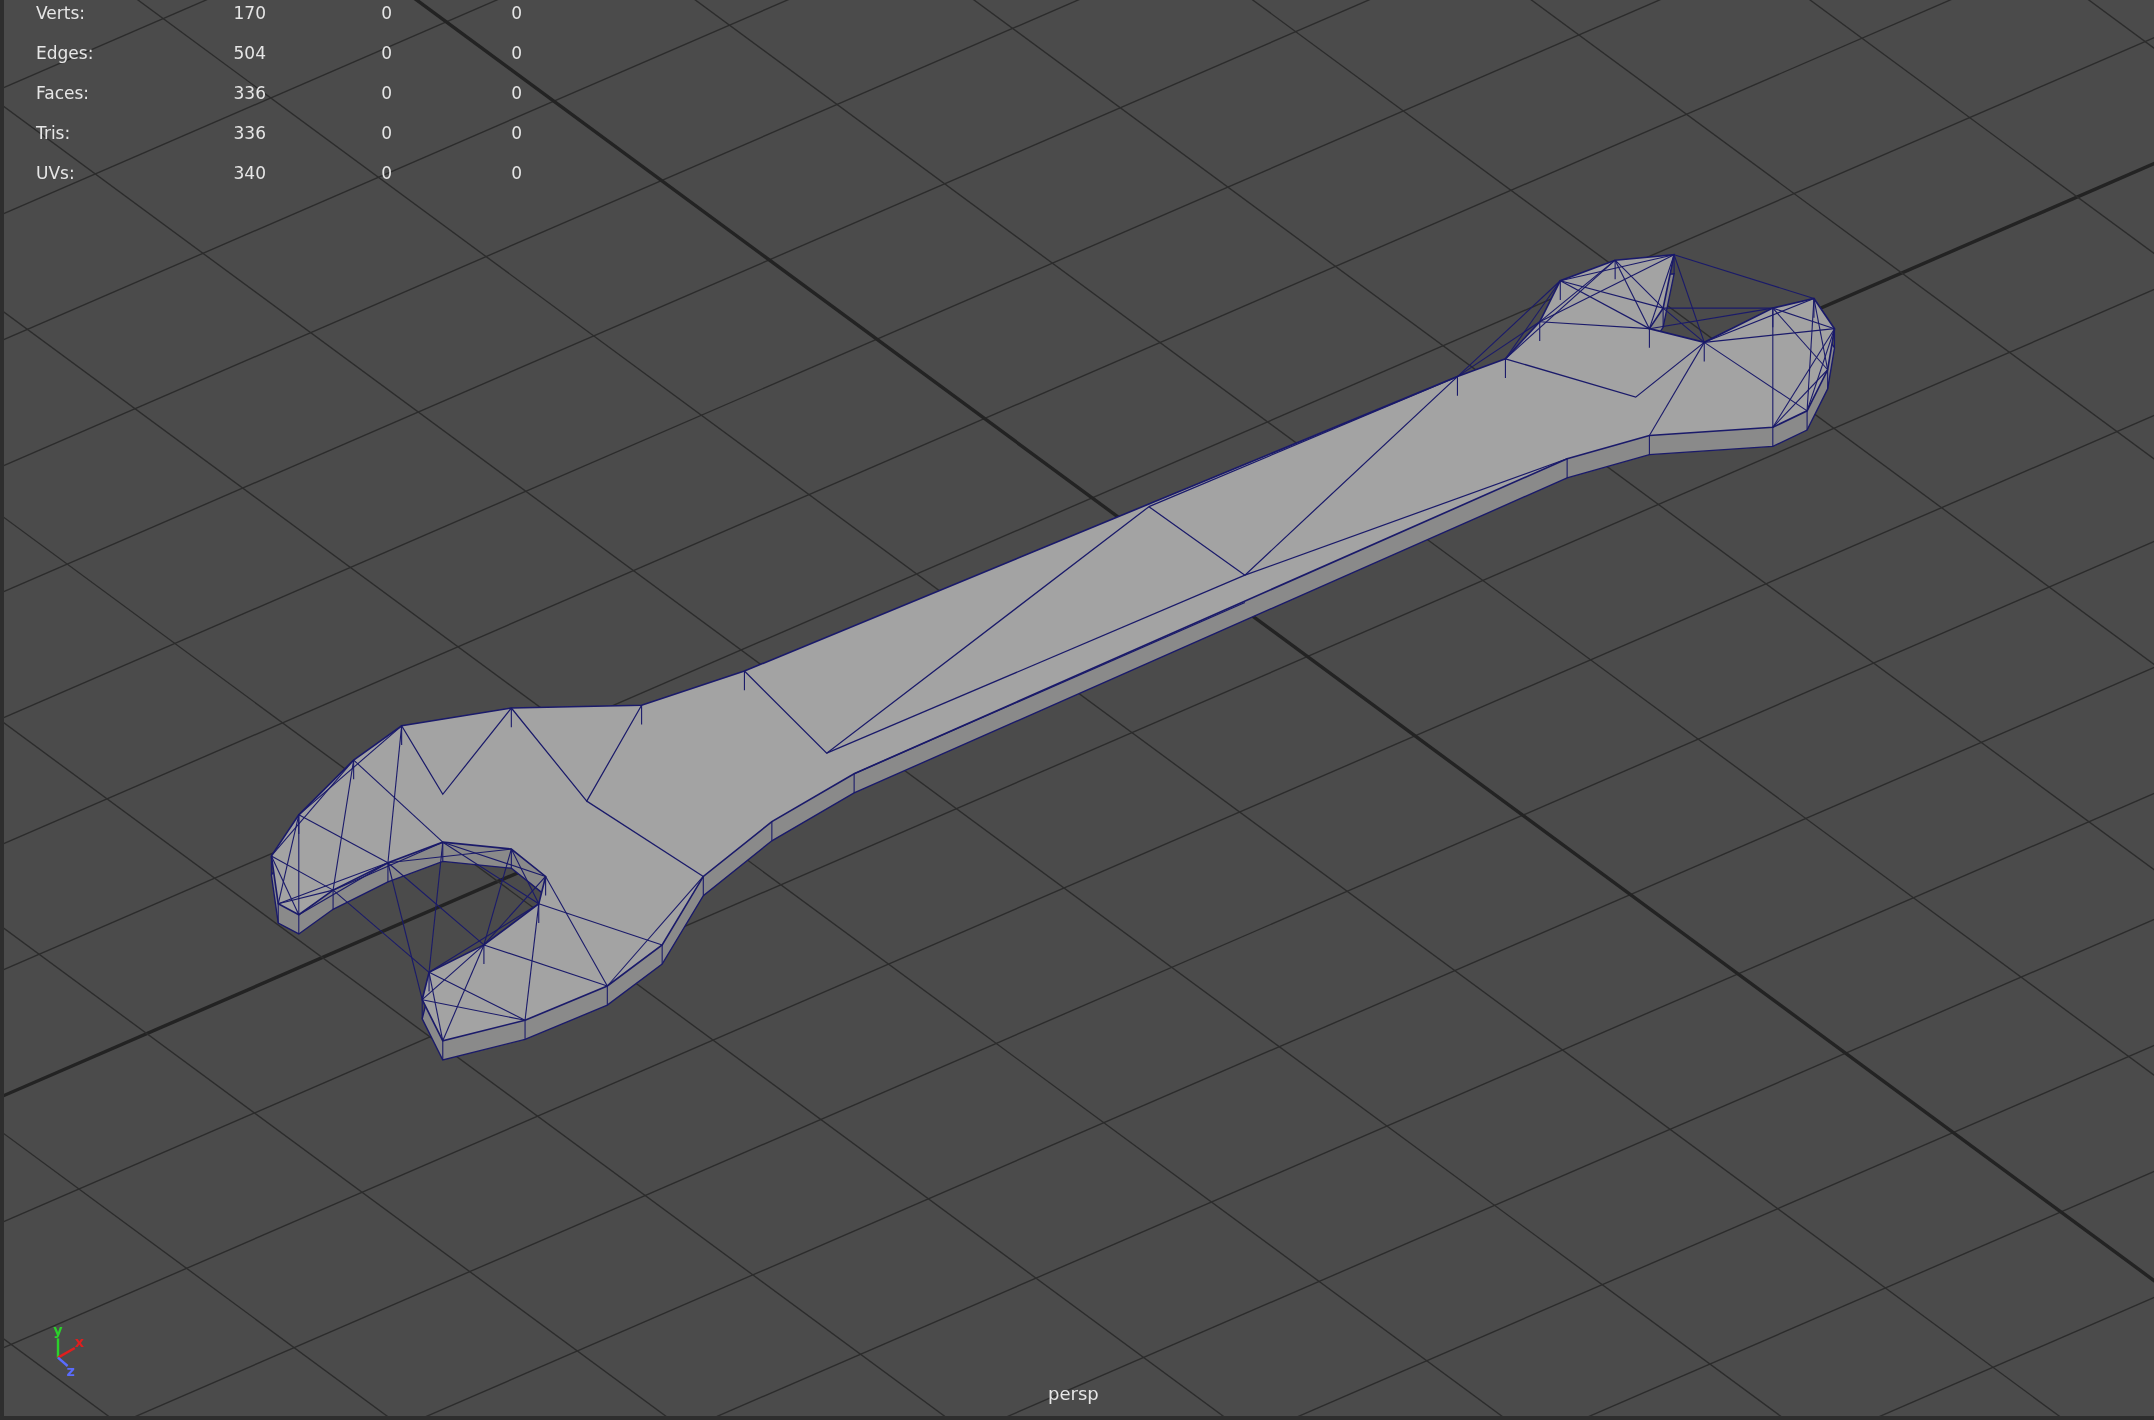 The height and width of the screenshot is (1420, 2154). Describe the element at coordinates (65, 53) in the screenshot. I see `stat-label: Edges:` at that location.